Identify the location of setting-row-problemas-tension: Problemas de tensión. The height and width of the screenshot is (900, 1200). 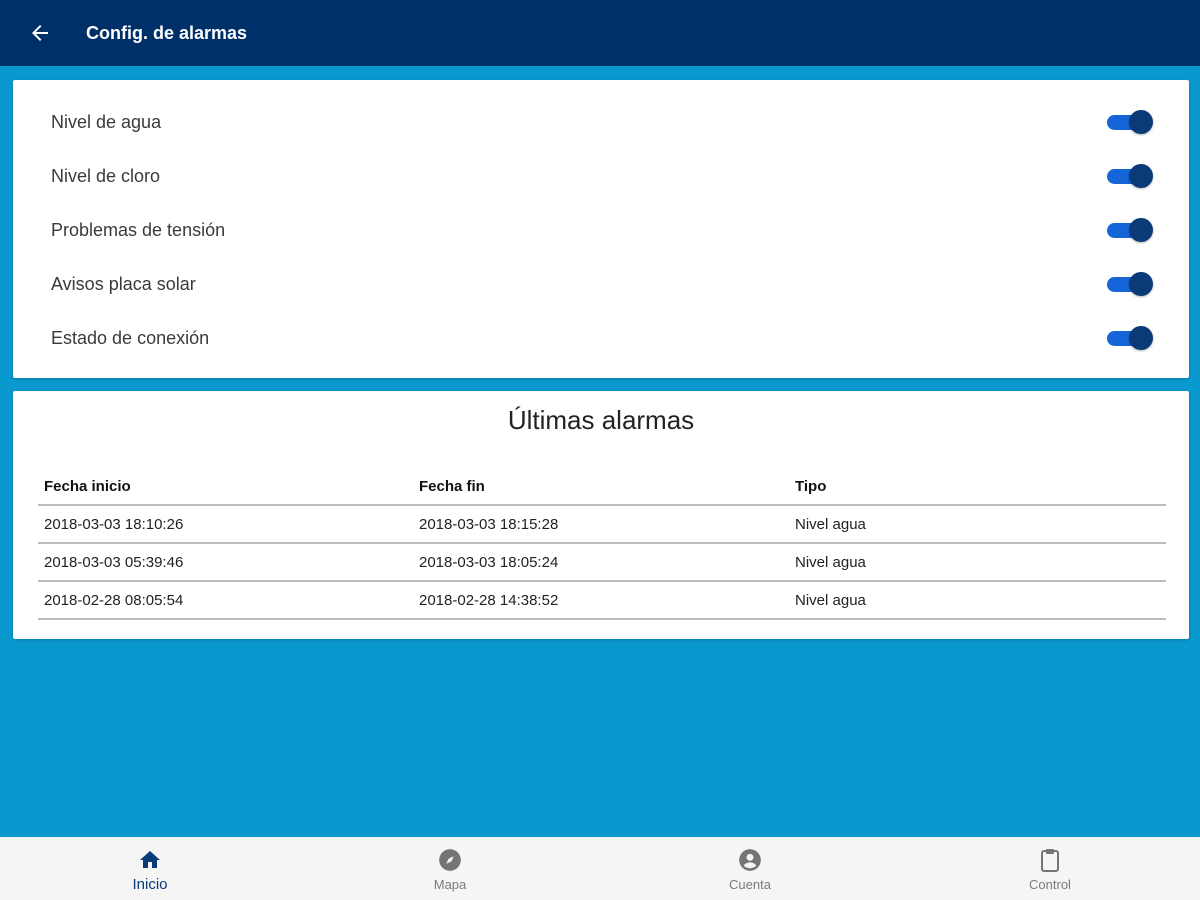
(601, 230).